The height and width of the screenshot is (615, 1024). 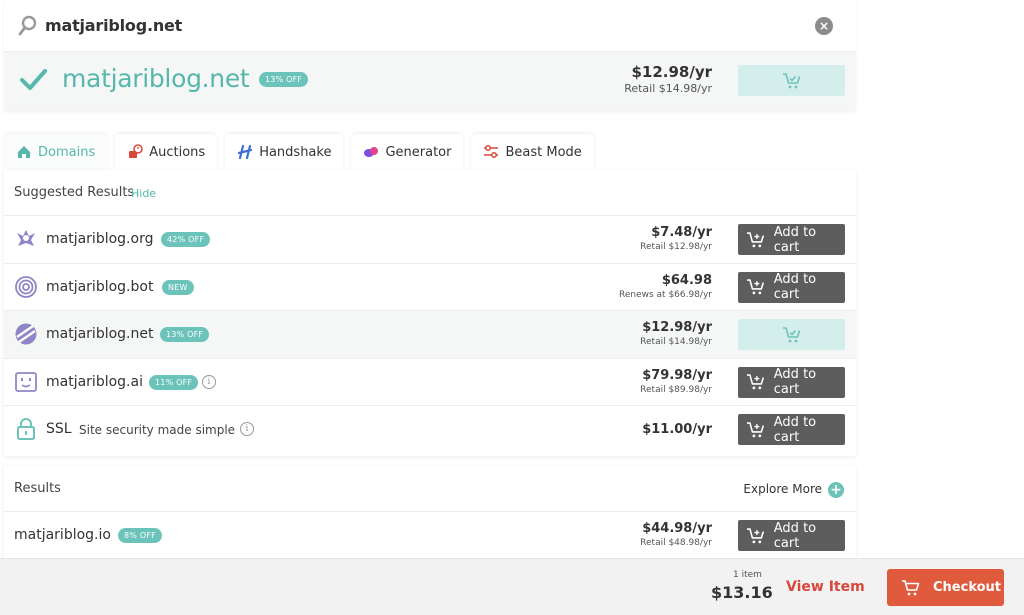 I want to click on target-icon, so click(x=26, y=286).